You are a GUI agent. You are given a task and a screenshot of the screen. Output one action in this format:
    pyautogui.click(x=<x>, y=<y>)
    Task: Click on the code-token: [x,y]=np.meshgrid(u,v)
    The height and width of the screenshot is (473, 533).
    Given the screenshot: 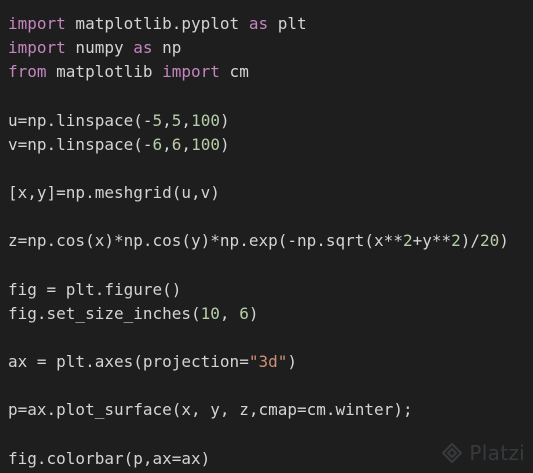 What is the action you would take?
    pyautogui.click(x=114, y=192)
    